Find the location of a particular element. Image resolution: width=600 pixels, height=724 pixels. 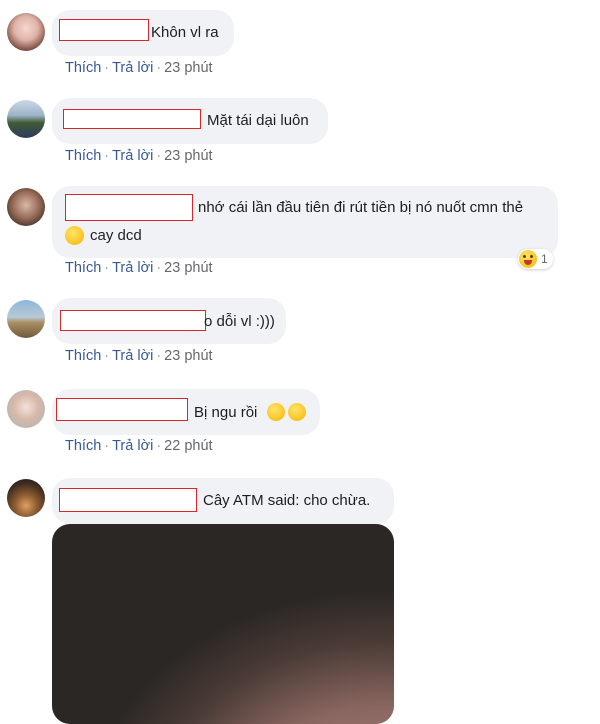

comment-text: o dỗi vl :))) is located at coordinates (239, 321).